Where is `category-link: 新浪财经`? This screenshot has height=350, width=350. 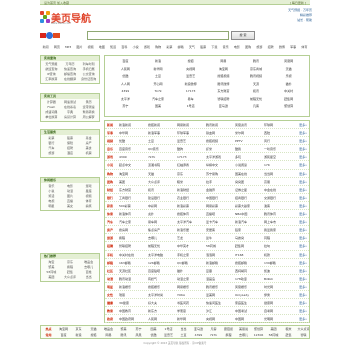
category-link: 新浪财经 is located at coordinates (191, 190).